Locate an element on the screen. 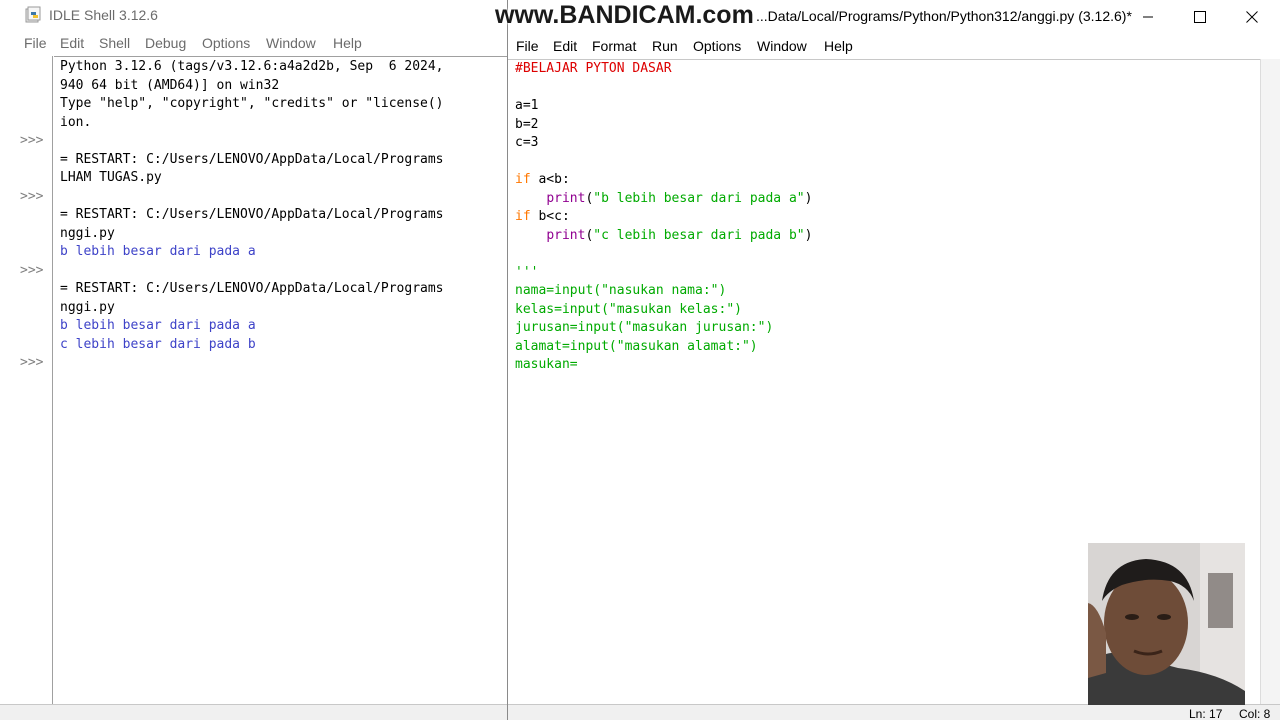  code-token-default: a<b: is located at coordinates (550, 179).